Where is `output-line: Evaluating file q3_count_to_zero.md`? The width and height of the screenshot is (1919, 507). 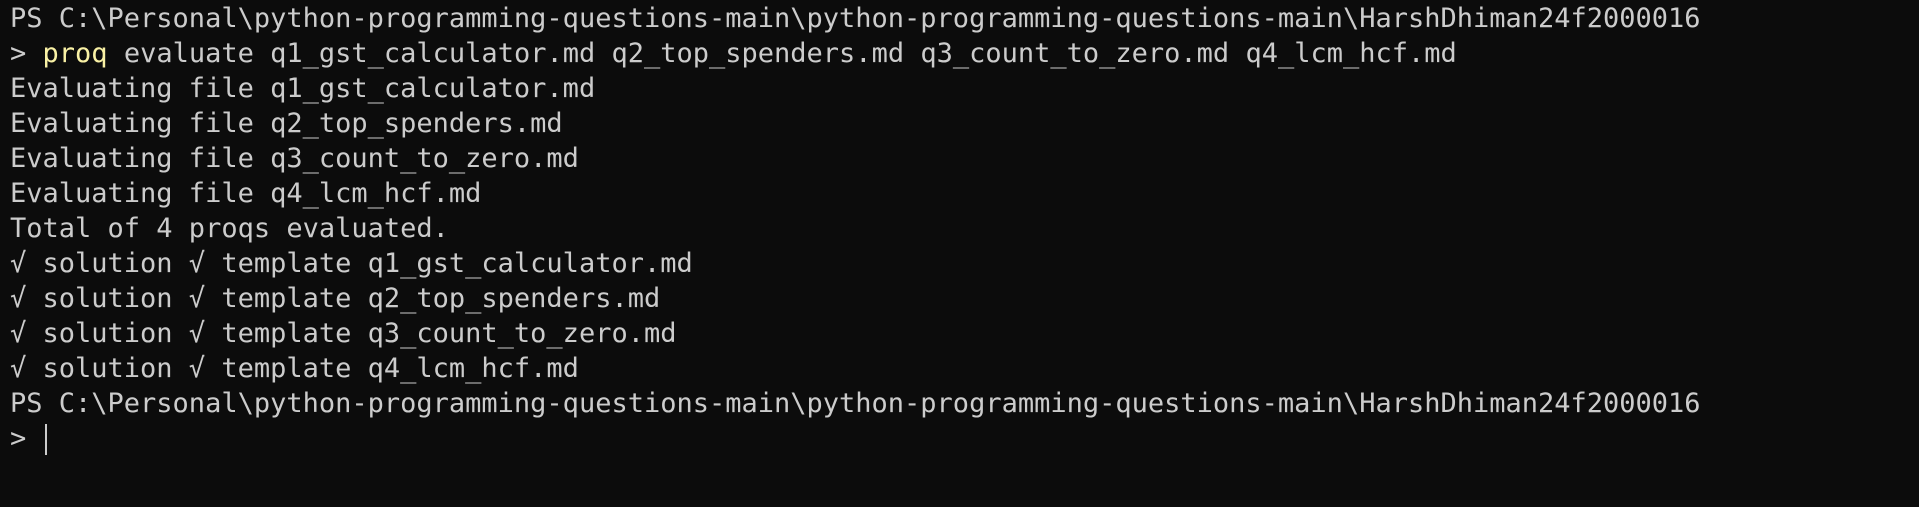 output-line: Evaluating file q3_count_to_zero.md is located at coordinates (294, 158).